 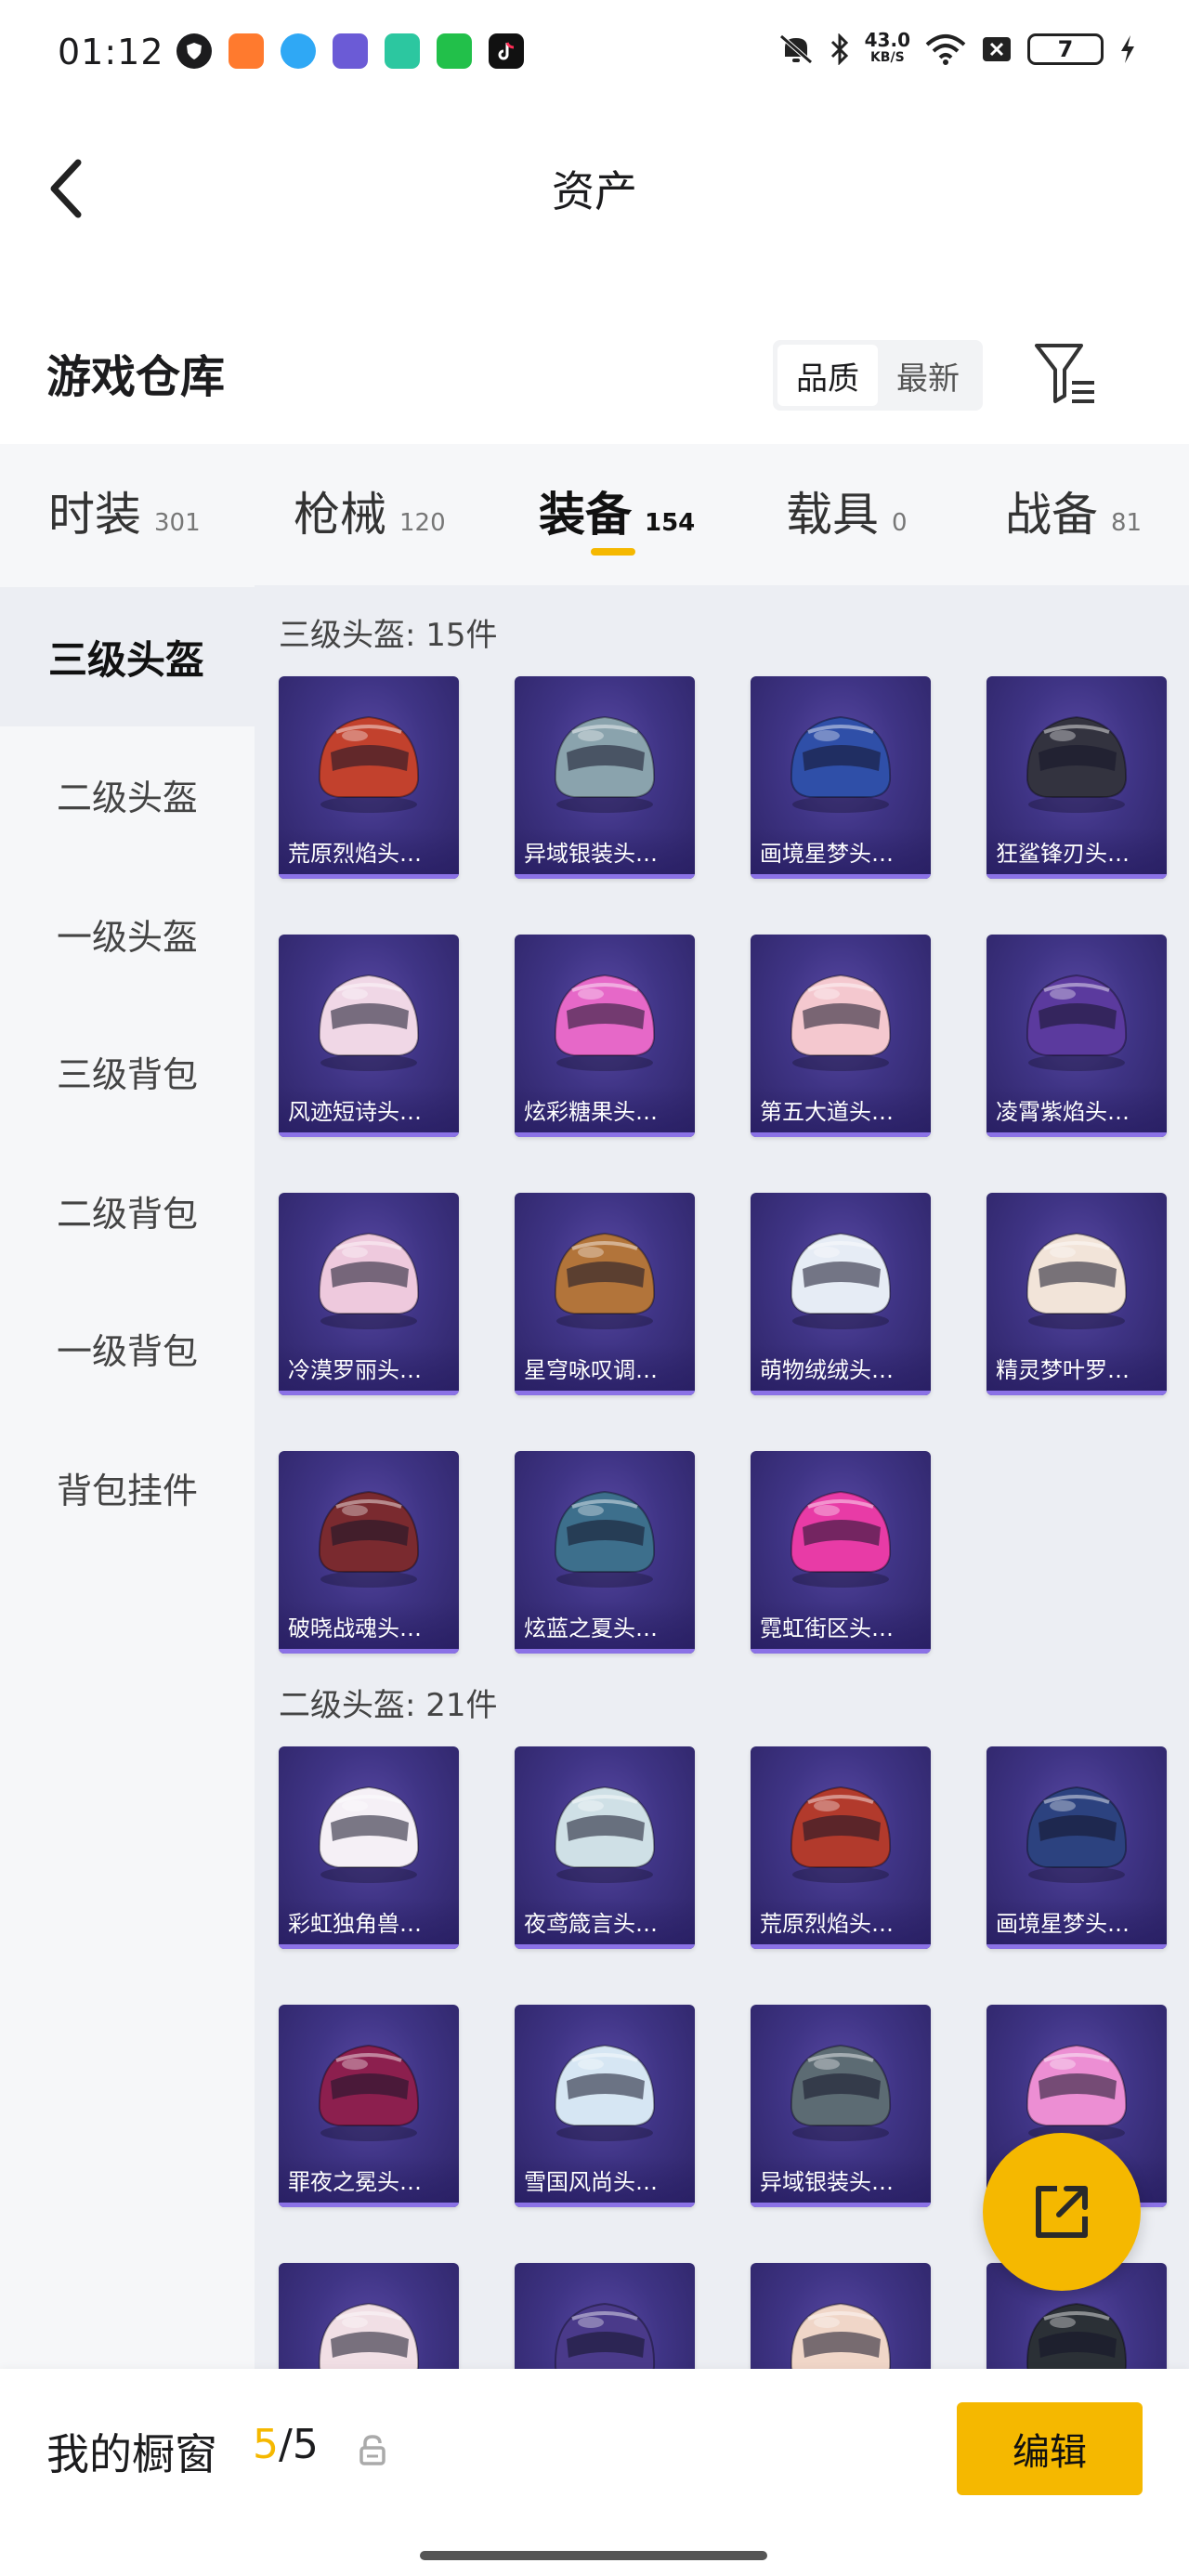 What do you see at coordinates (388, 635) in the screenshot?
I see `section-title-level3-helmet: 三级头盔: 15件` at bounding box center [388, 635].